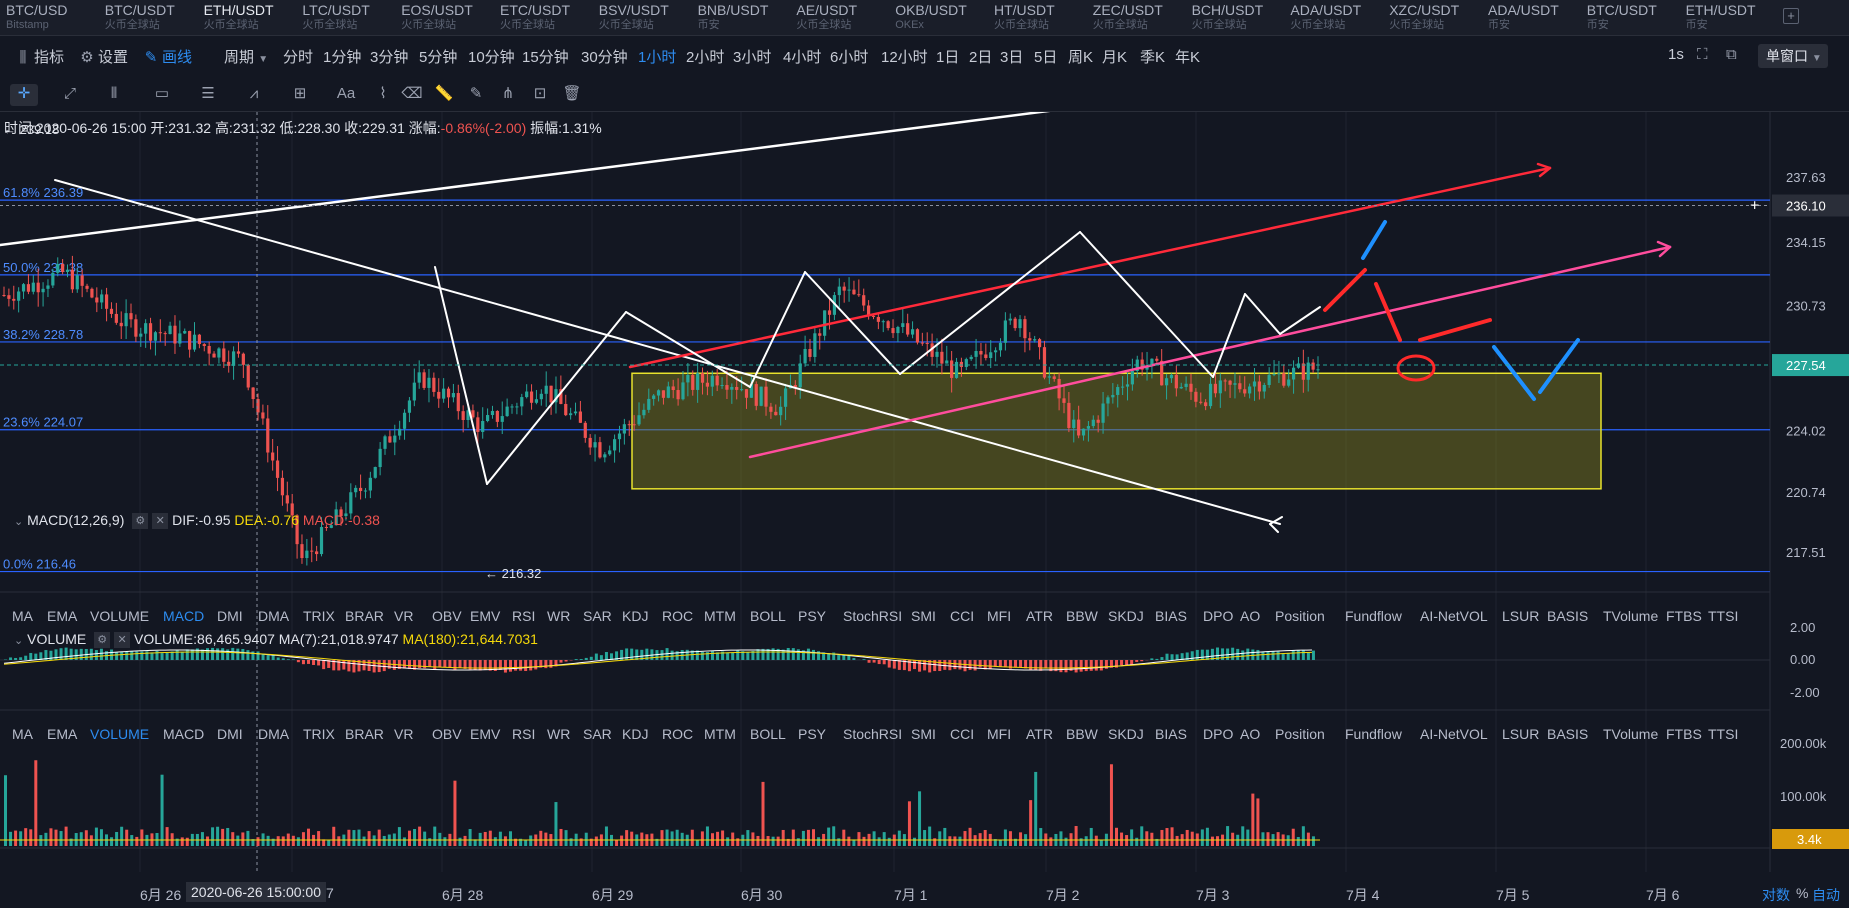 The image size is (1849, 908). I want to click on symbol-tab: ADA/USDT 火币全球站, so click(1333, 18).